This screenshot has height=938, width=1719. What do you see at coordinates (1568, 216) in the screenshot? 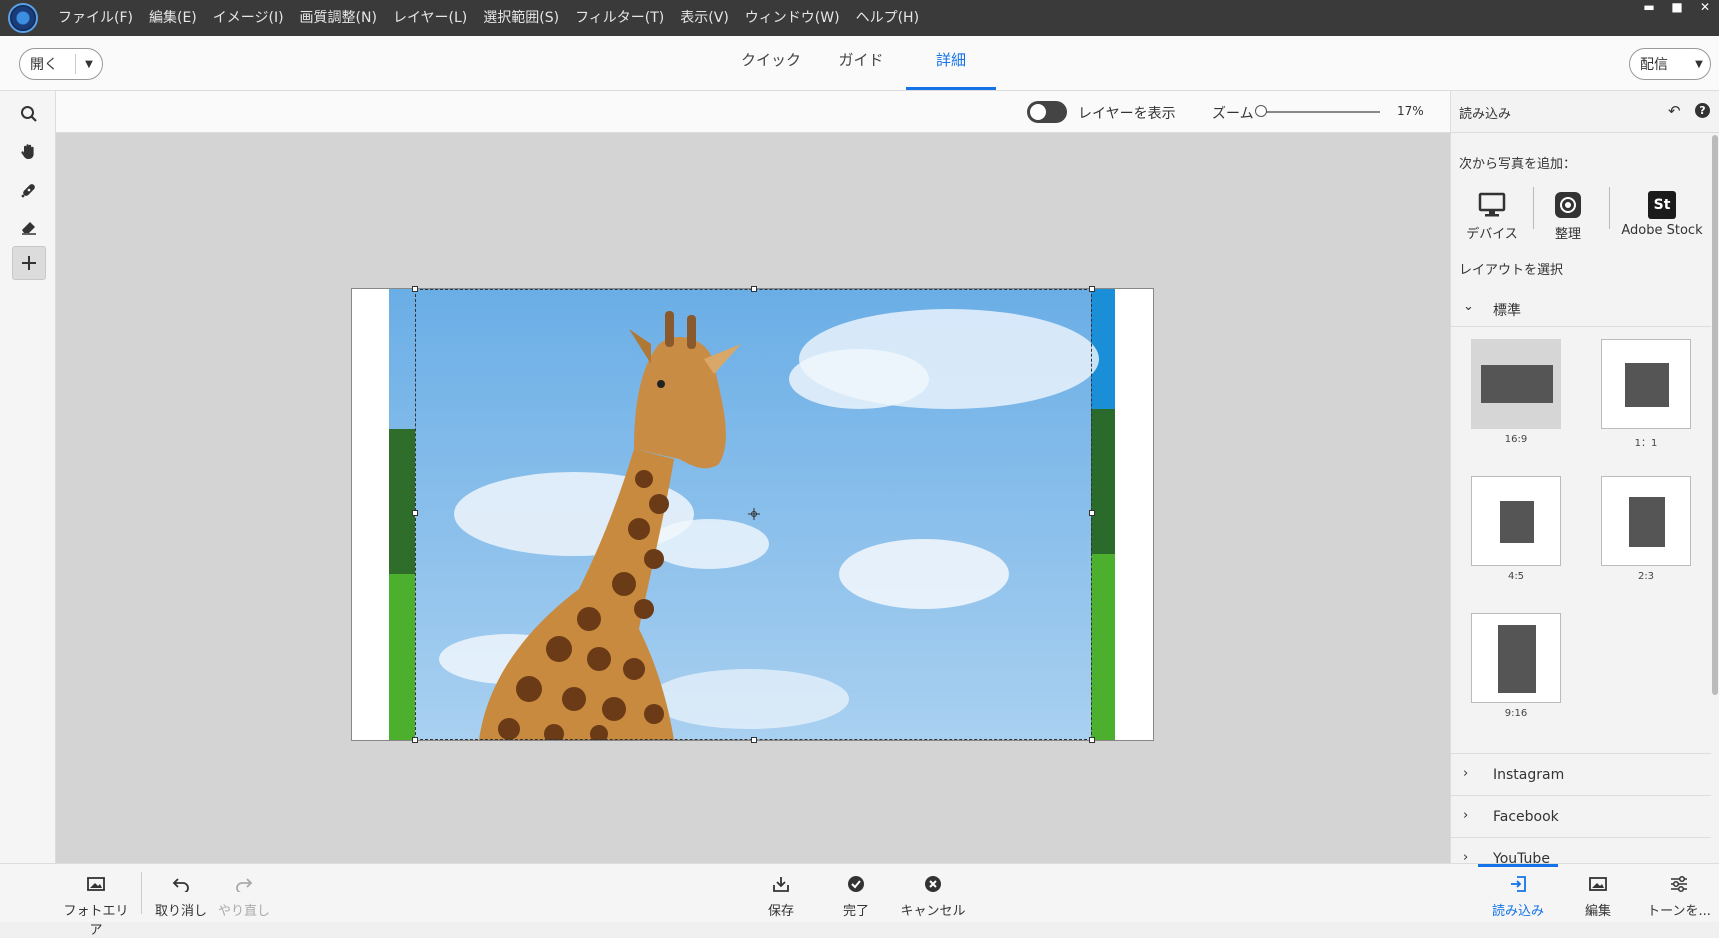
I see `source-organizer: 整理` at bounding box center [1568, 216].